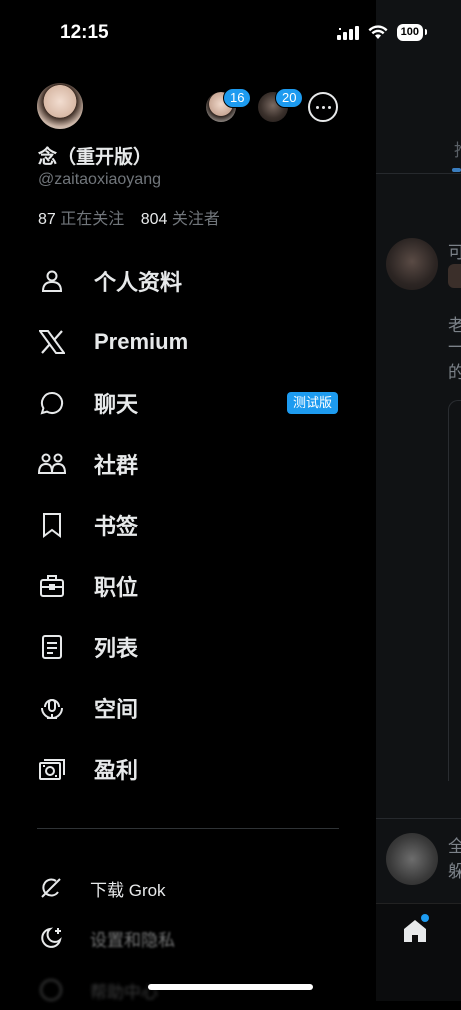 The height and width of the screenshot is (1010, 461). I want to click on account-avatar: 16, so click(229, 105).